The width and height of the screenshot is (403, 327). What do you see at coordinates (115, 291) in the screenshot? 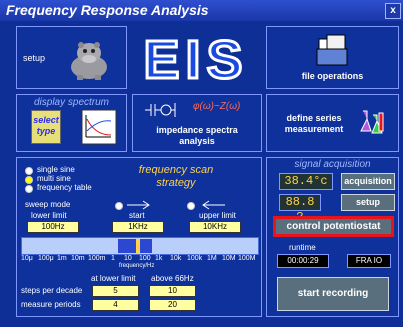
I see `steps-lower-field: 5` at bounding box center [115, 291].